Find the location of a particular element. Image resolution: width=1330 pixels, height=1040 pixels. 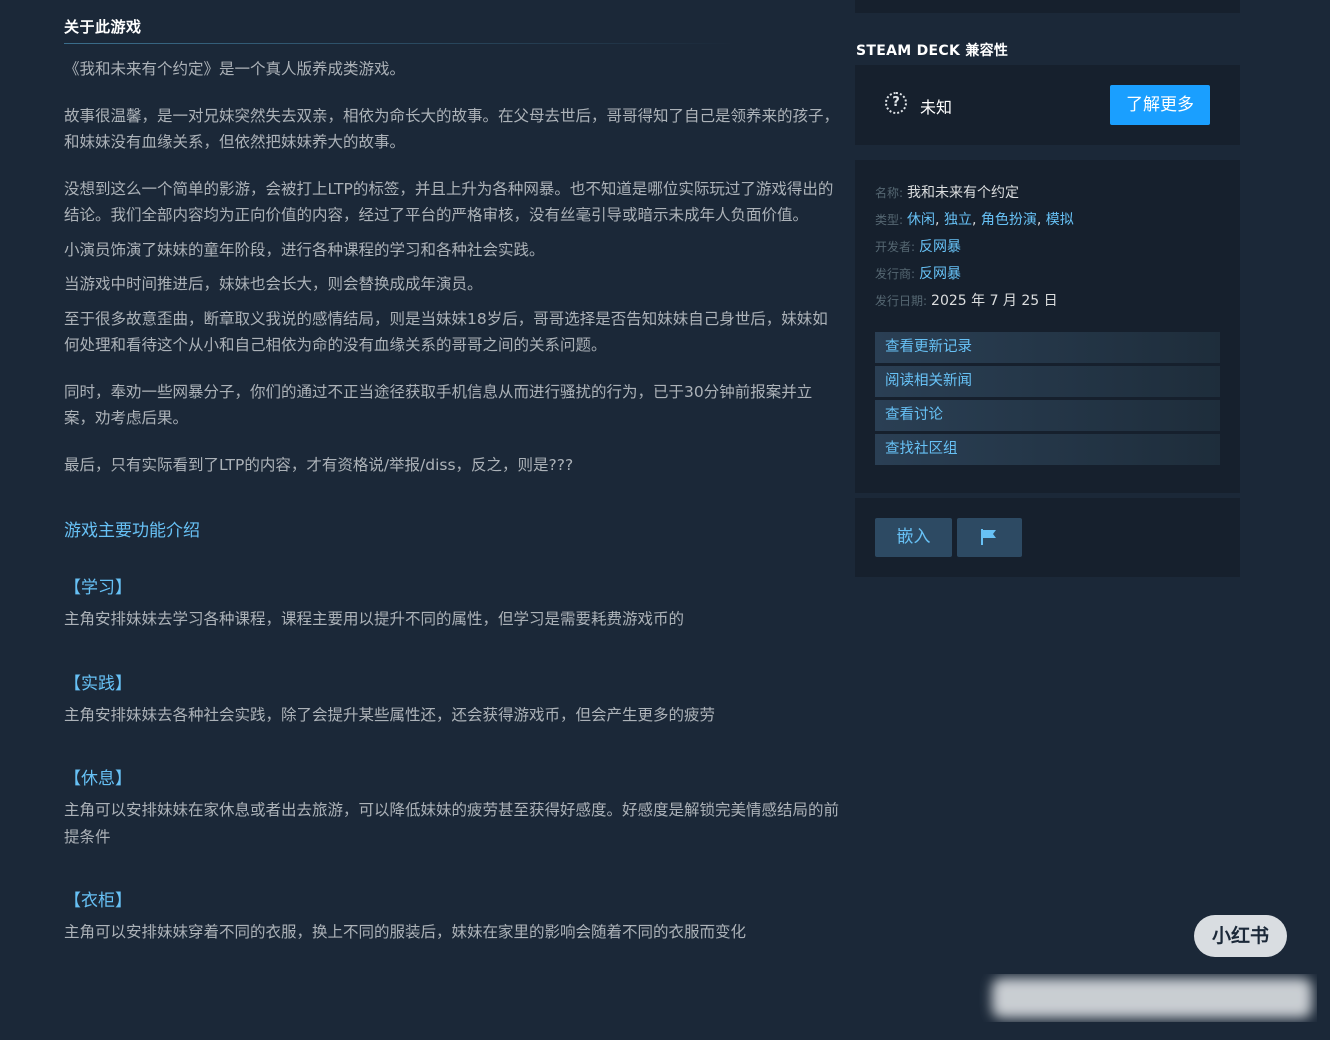

view-discussions-button: 查看讨论 is located at coordinates (1047, 415).